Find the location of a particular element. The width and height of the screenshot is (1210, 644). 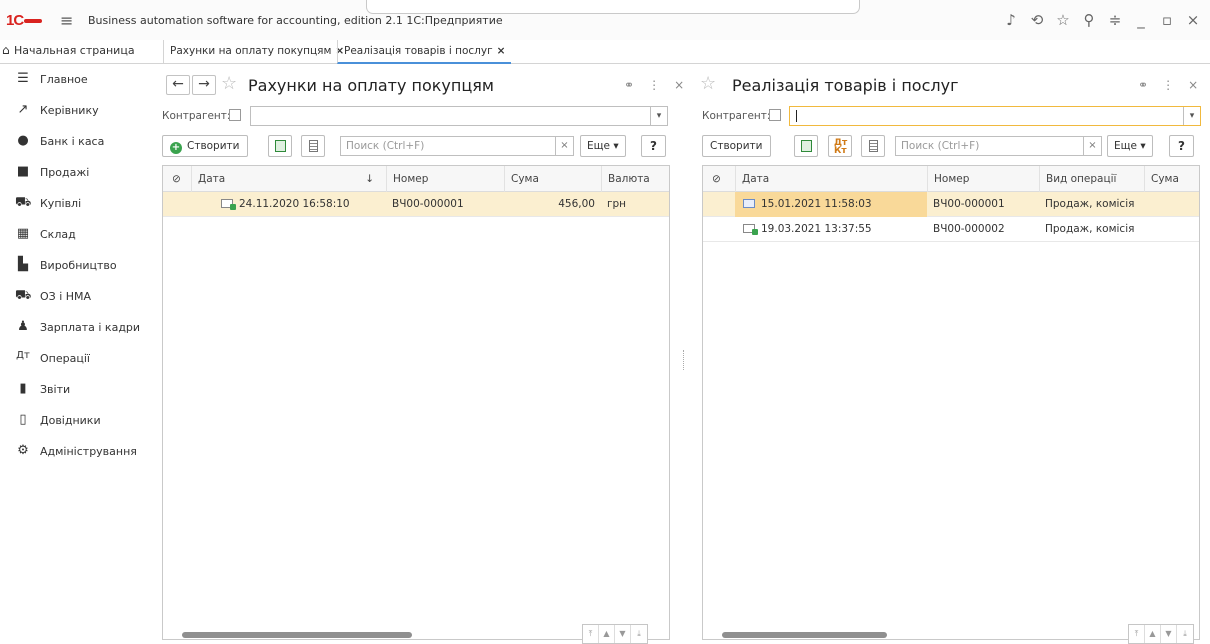

window-top-handle is located at coordinates (613, 7).